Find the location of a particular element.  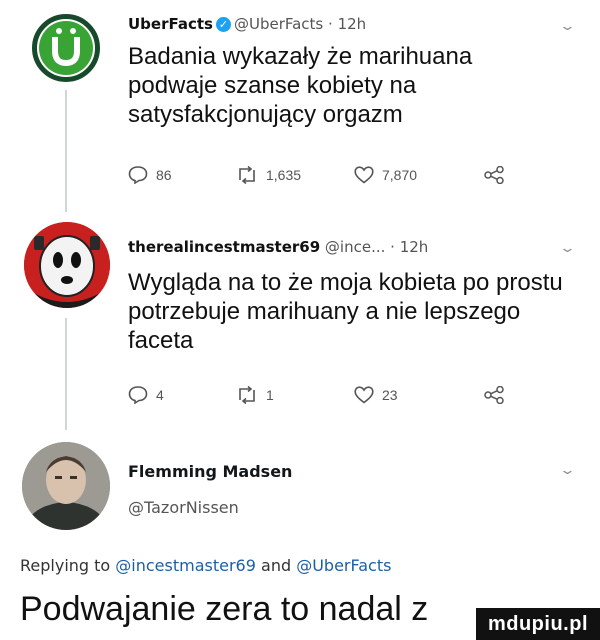

flemming-avatar is located at coordinates (66, 486).